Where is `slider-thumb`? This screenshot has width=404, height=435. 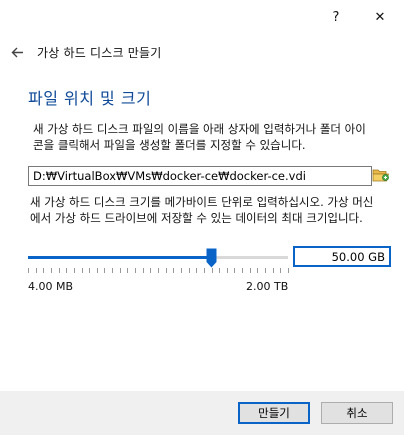
slider-thumb is located at coordinates (211, 258).